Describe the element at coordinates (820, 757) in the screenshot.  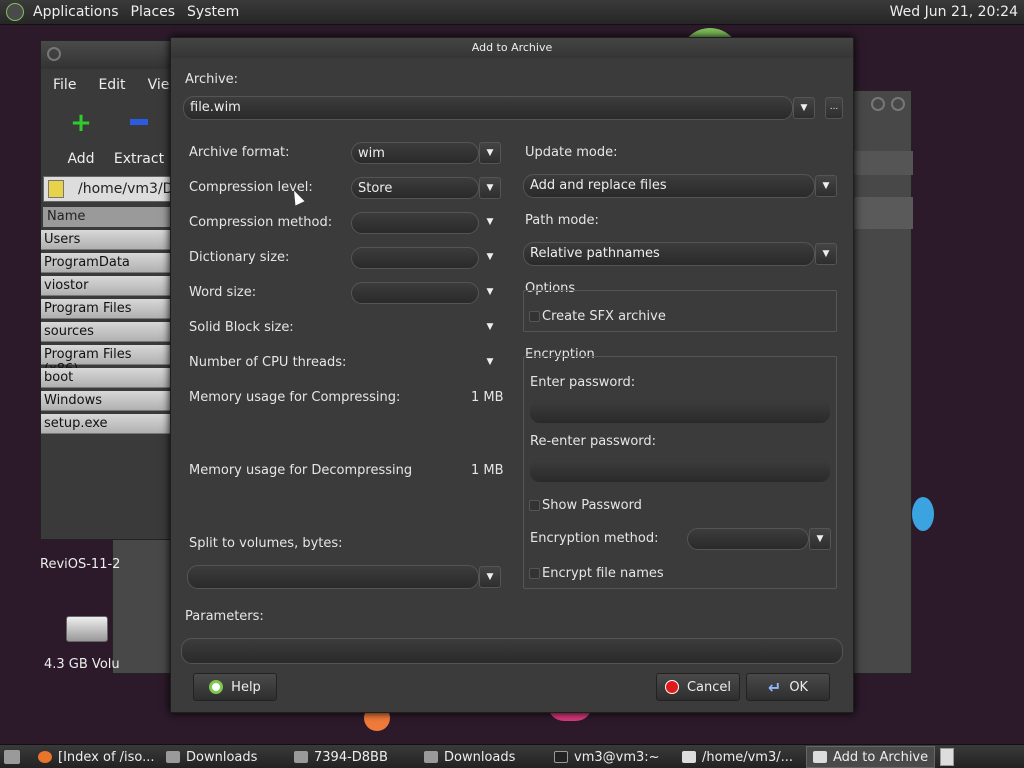
I see `archive-app-icon` at that location.